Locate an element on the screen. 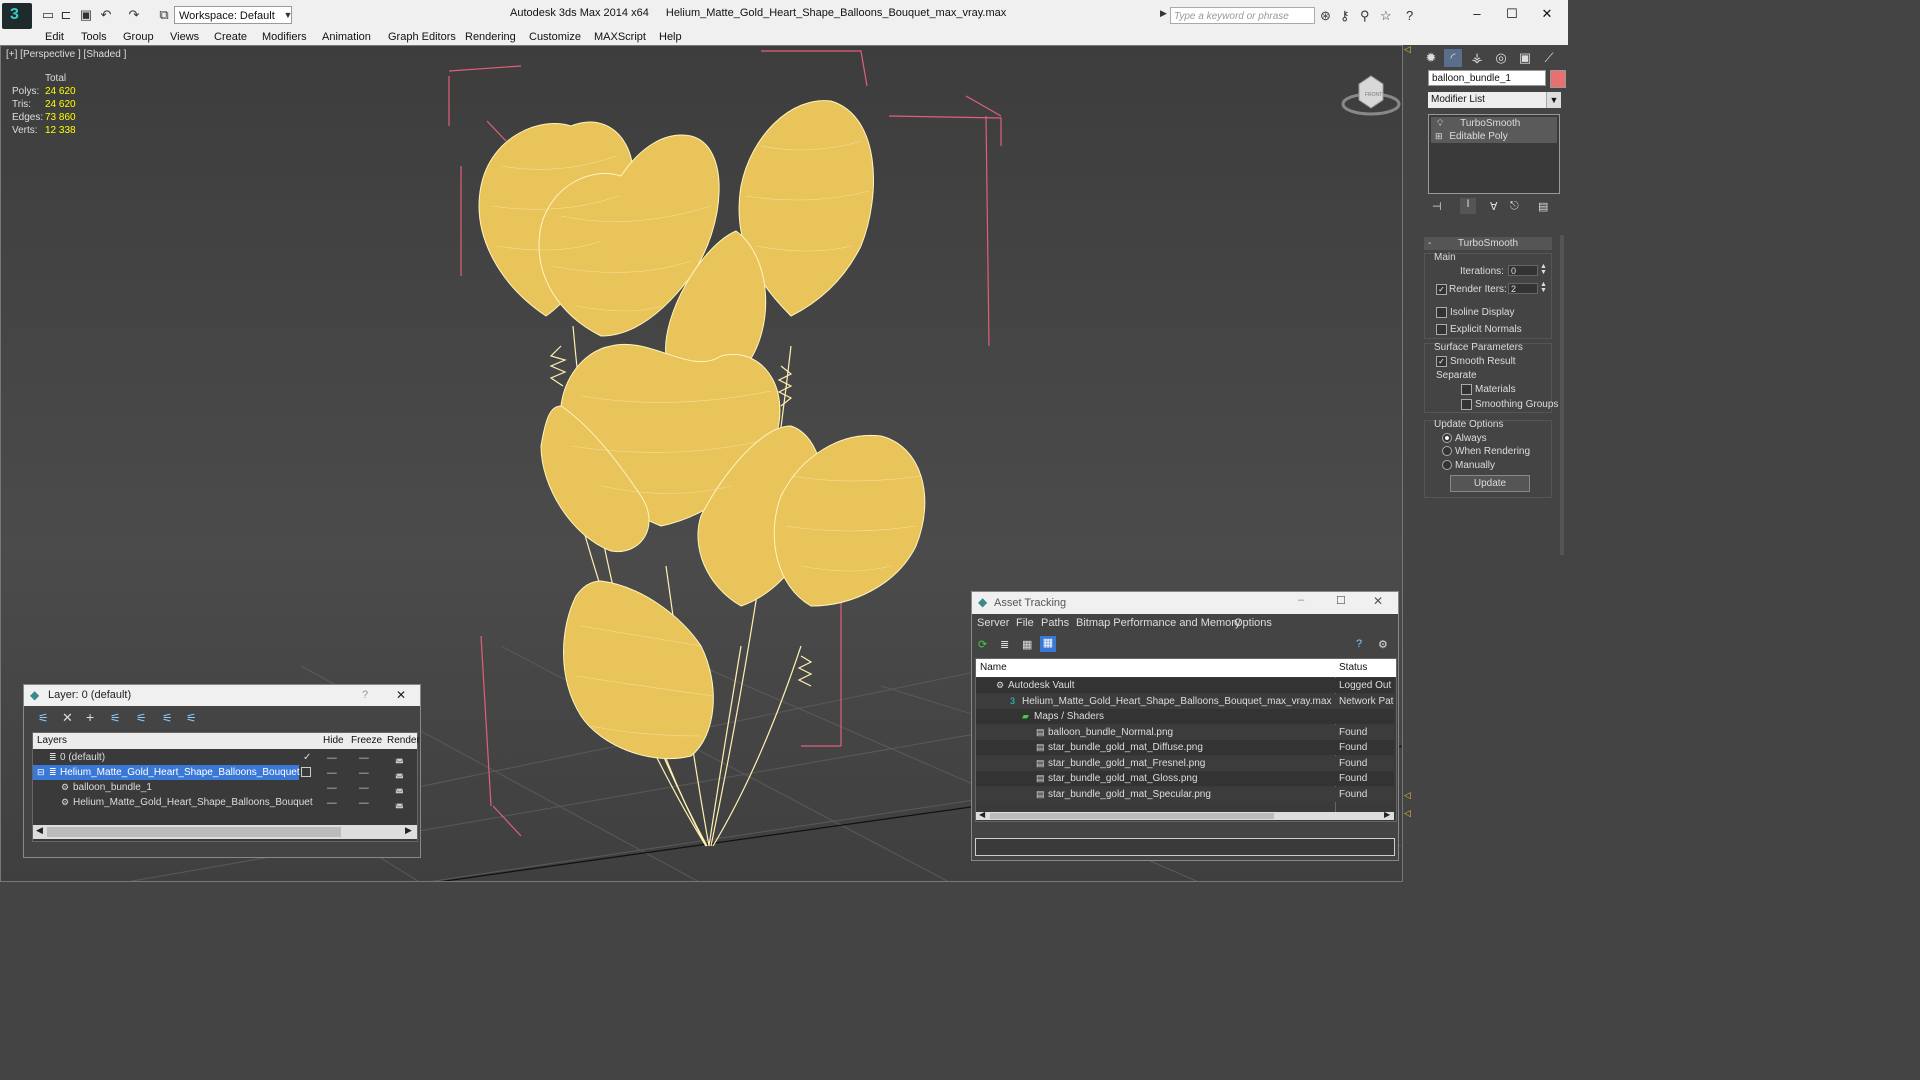 This screenshot has width=1920, height=1080. utilities-tab-icon: ⟋ is located at coordinates (1549, 58).